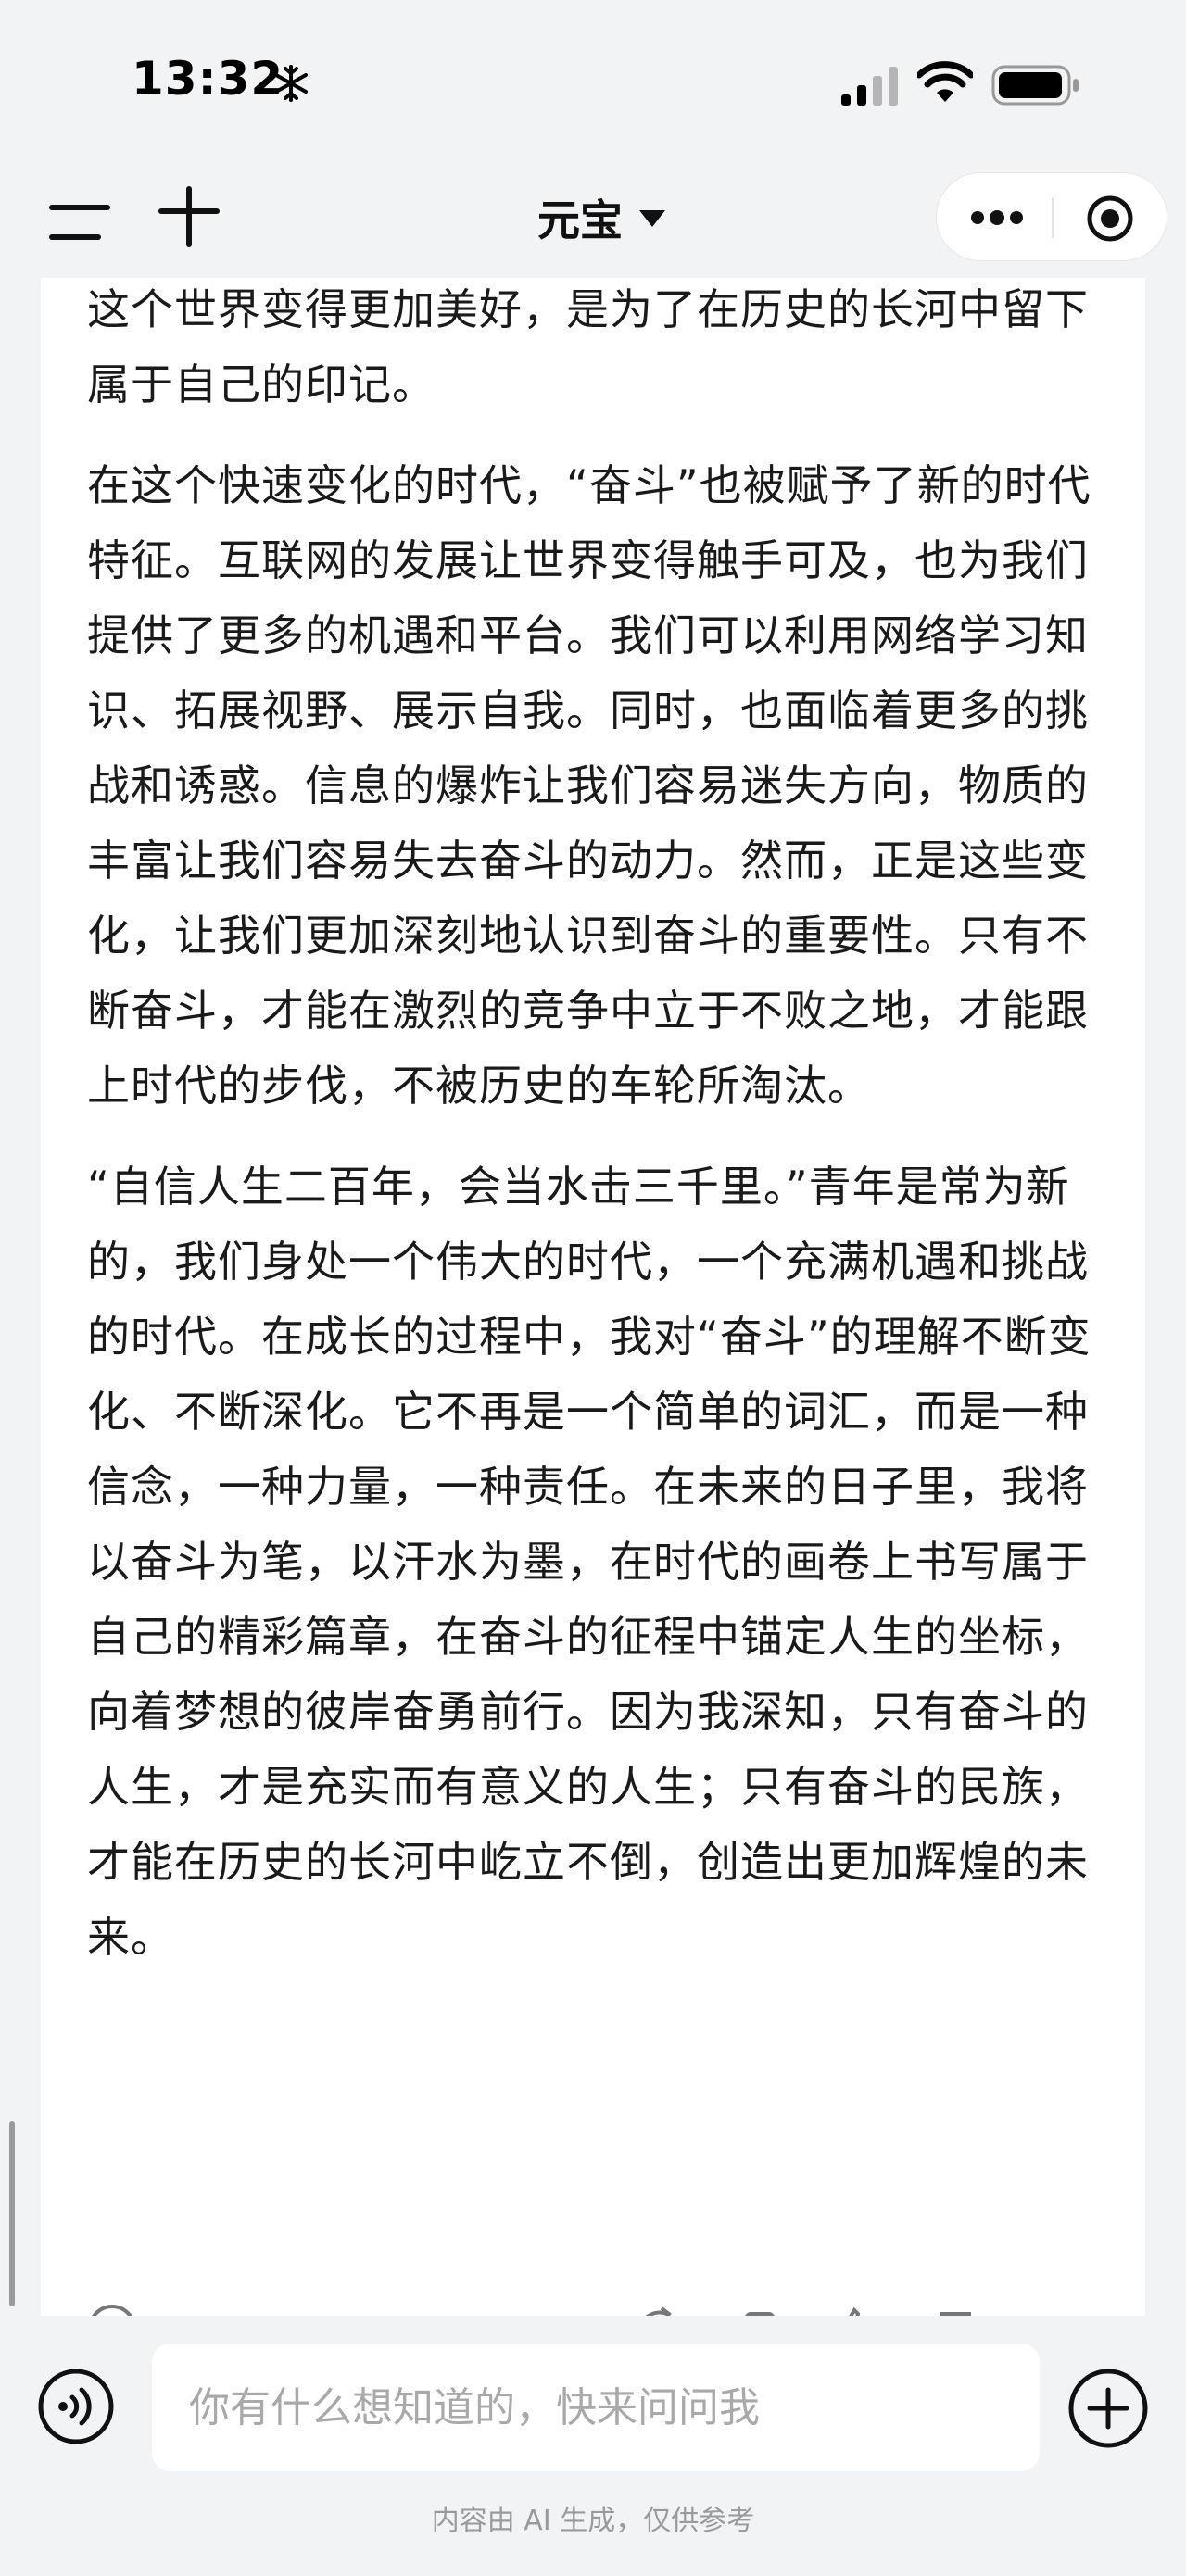  What do you see at coordinates (652, 218) in the screenshot?
I see `caret-down-icon` at bounding box center [652, 218].